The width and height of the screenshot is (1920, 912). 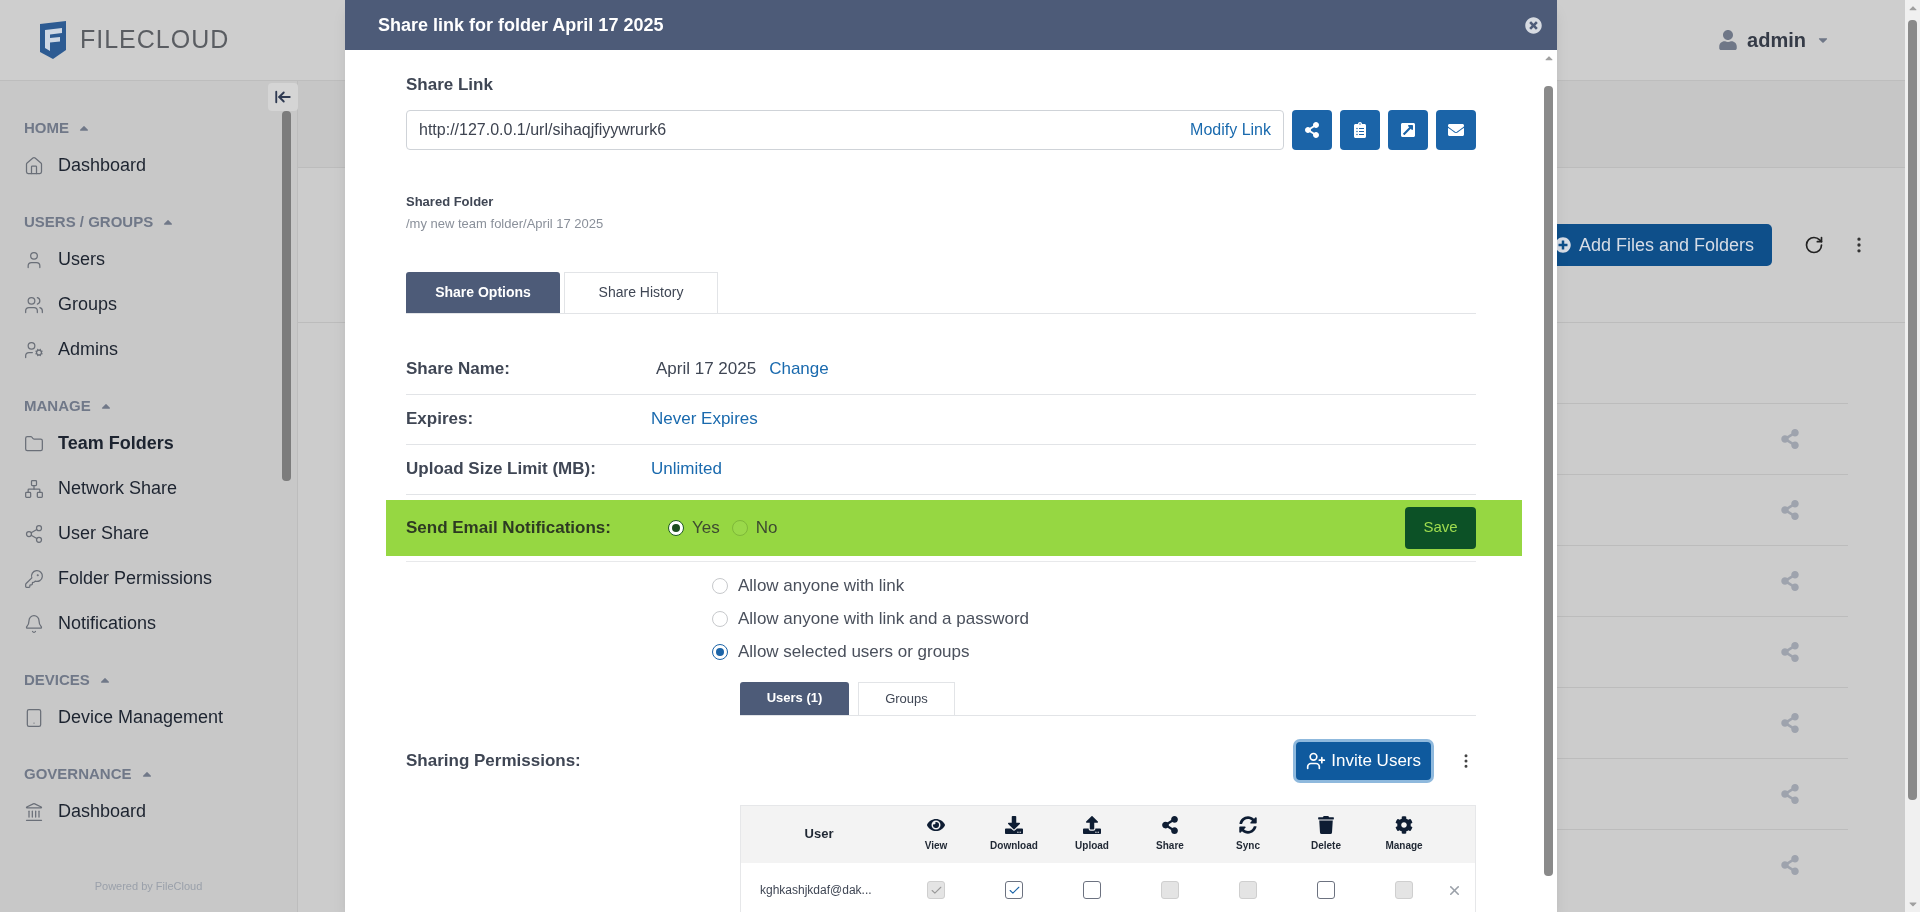 I want to click on sidebar-item: Device Management, so click(x=141, y=717).